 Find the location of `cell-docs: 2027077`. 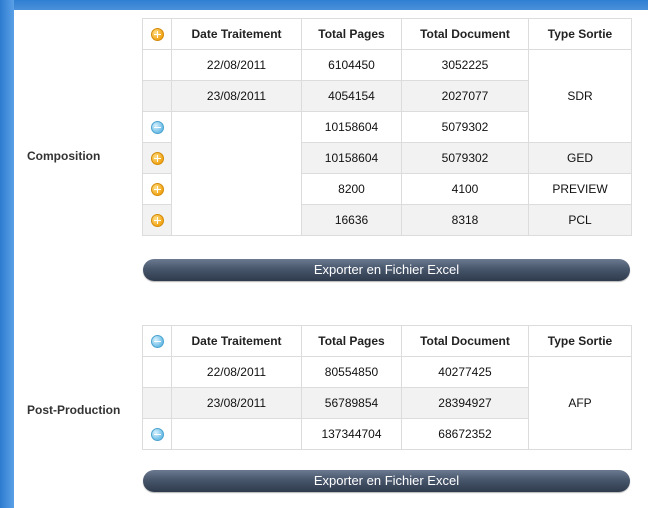

cell-docs: 2027077 is located at coordinates (465, 96).